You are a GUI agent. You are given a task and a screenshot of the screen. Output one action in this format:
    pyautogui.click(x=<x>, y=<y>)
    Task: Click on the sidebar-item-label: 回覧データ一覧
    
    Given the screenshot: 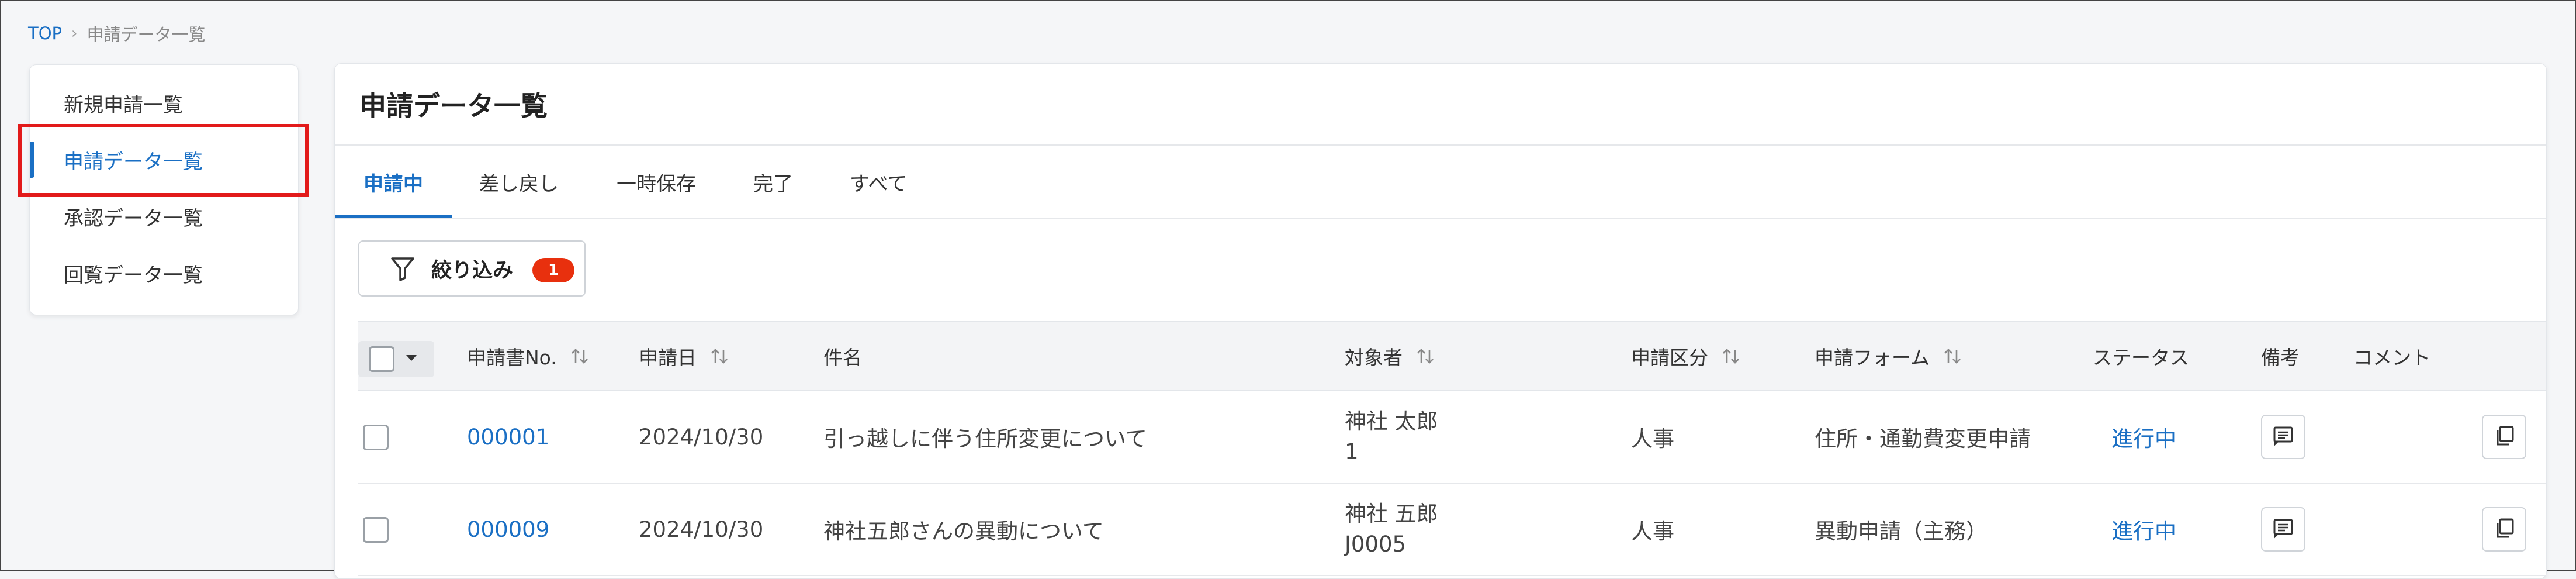 What is the action you would take?
    pyautogui.click(x=133, y=275)
    